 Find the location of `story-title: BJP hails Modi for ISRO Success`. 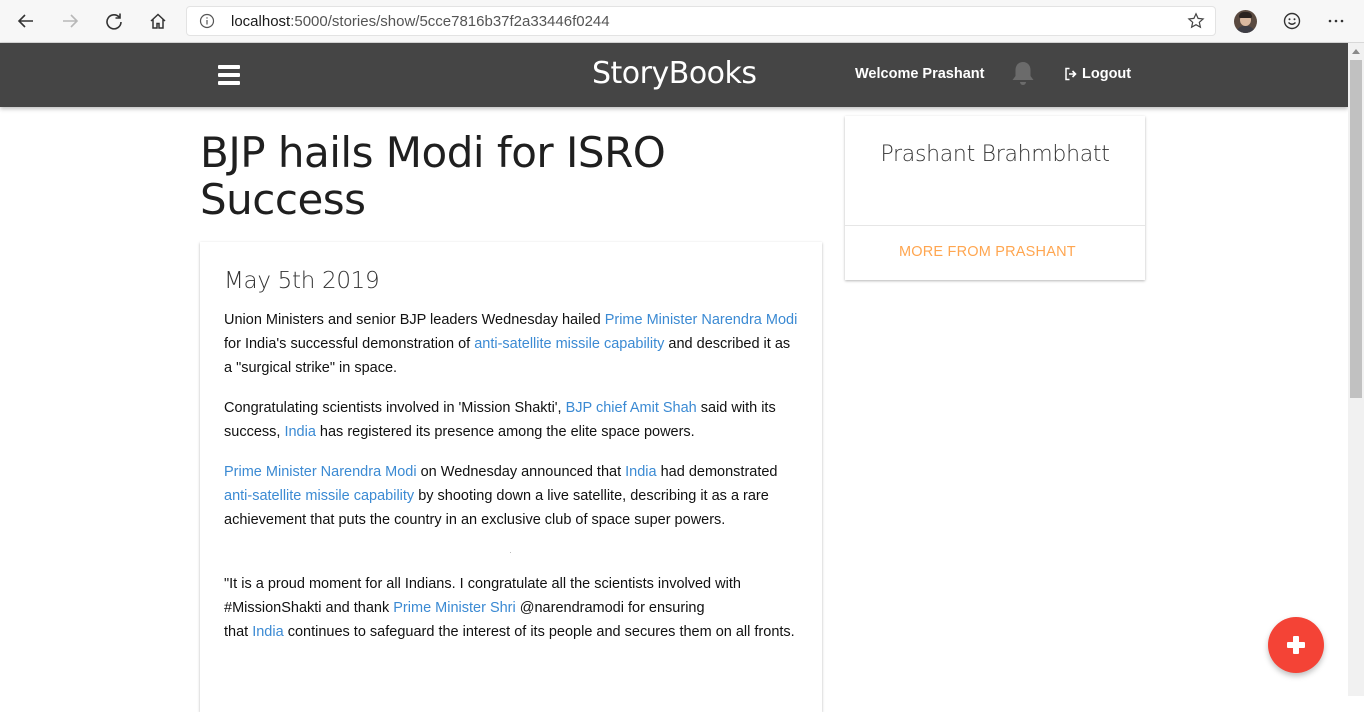

story-title: BJP hails Modi for ISRO Success is located at coordinates (433, 176).